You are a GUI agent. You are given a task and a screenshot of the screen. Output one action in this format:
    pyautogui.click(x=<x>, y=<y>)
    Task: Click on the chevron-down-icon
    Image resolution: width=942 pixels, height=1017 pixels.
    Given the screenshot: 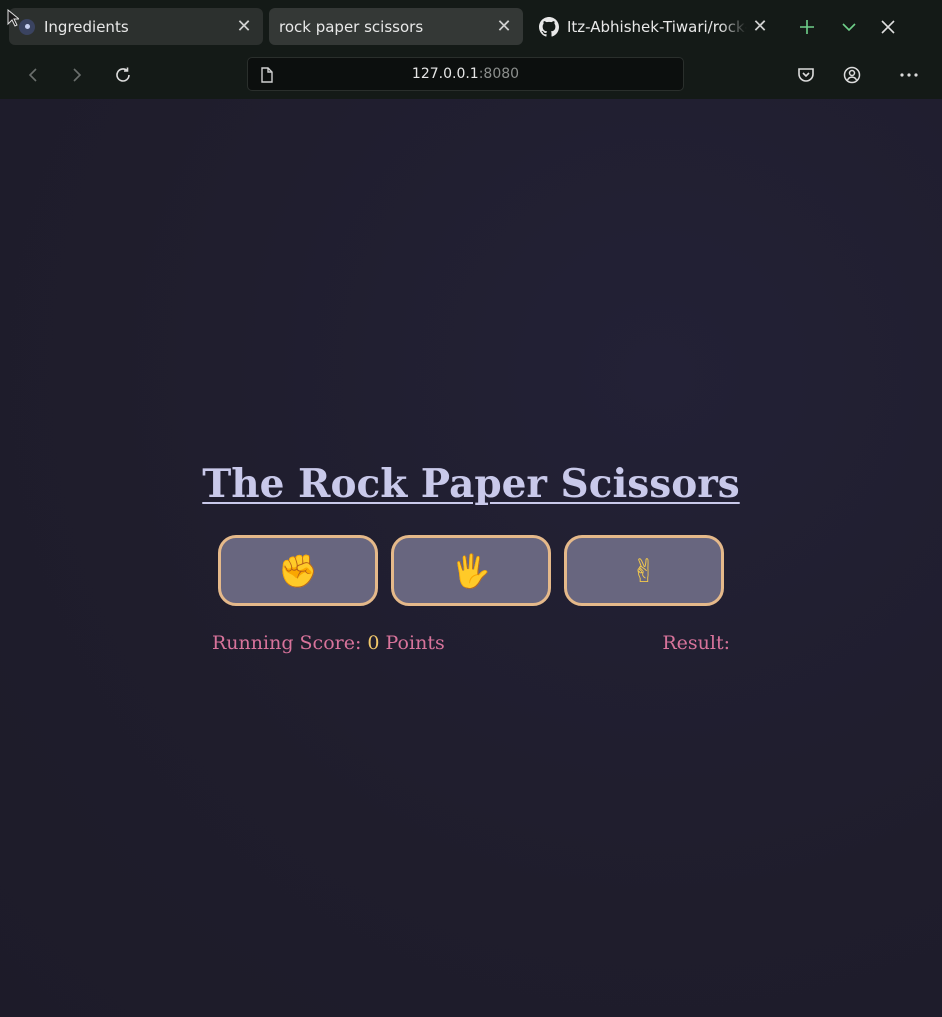 What is the action you would take?
    pyautogui.click(x=849, y=27)
    